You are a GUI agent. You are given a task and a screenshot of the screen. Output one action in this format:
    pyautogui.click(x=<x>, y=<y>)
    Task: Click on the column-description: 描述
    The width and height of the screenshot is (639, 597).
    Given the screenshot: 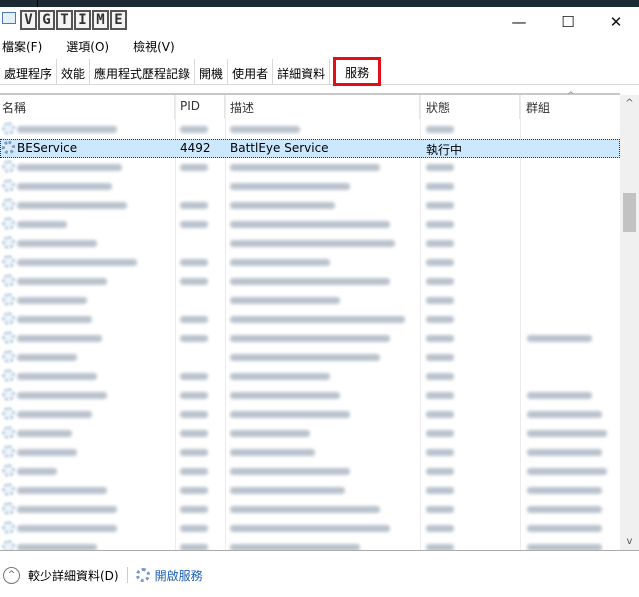 What is the action you would take?
    pyautogui.click(x=322, y=107)
    